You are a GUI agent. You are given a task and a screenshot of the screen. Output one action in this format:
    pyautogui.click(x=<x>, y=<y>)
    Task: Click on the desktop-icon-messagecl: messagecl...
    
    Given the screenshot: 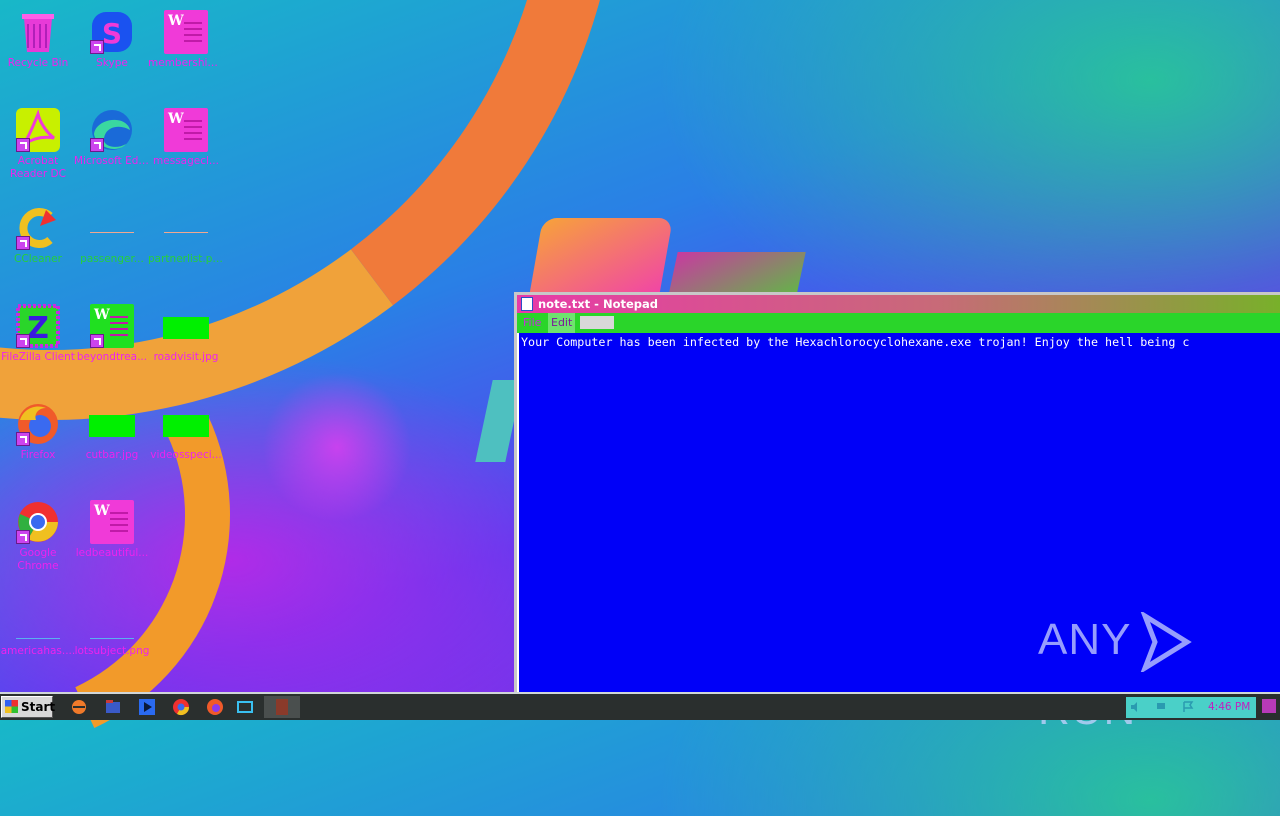 What is the action you would take?
    pyautogui.click(x=186, y=151)
    